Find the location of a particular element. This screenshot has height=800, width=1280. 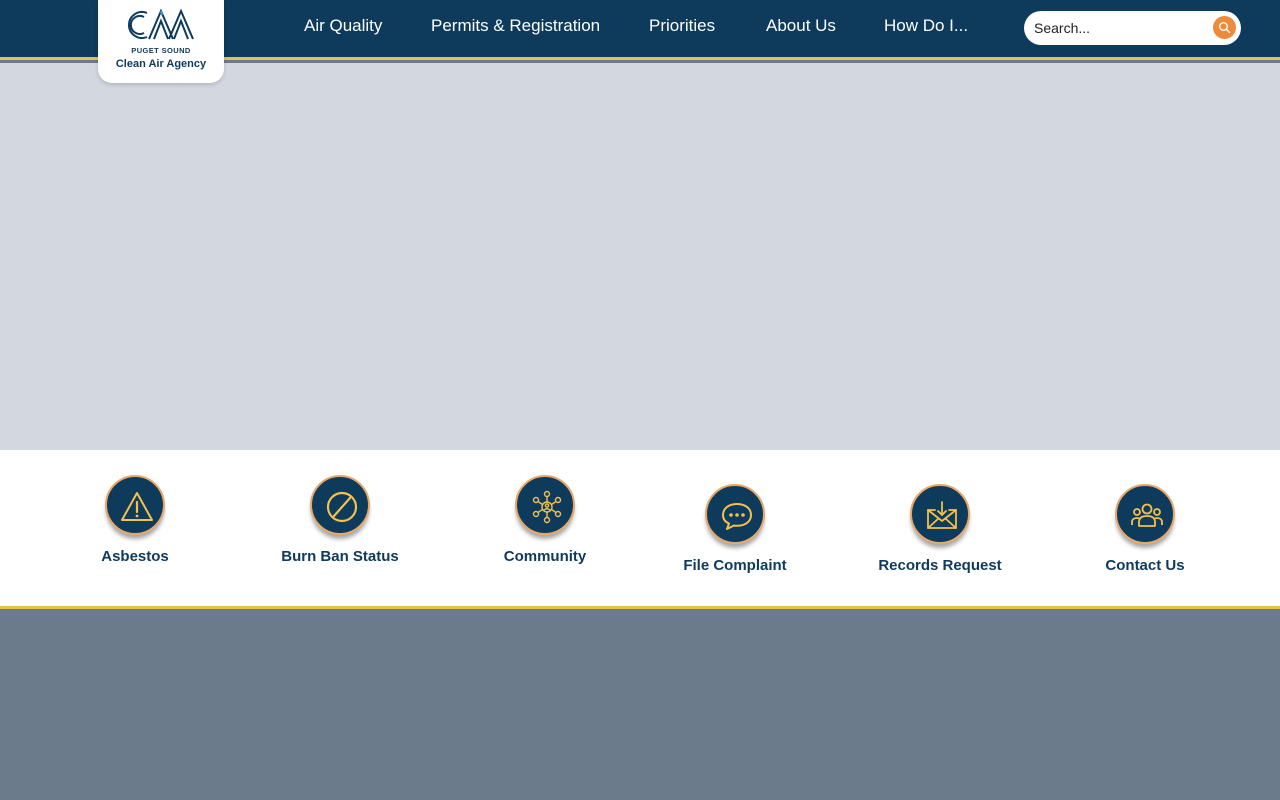

file-complaint-badge is located at coordinates (735, 514).